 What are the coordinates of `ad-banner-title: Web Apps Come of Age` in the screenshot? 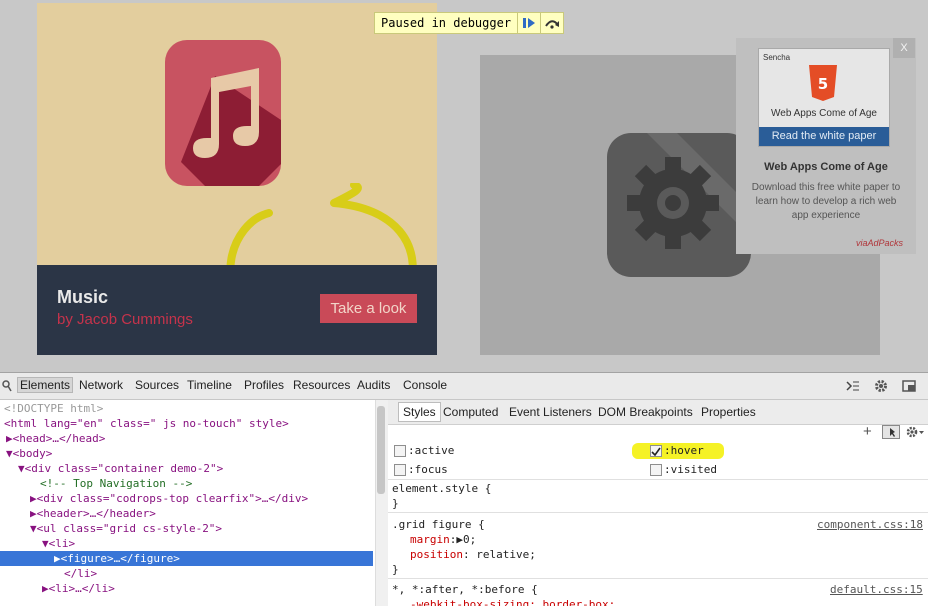 It's located at (824, 113).